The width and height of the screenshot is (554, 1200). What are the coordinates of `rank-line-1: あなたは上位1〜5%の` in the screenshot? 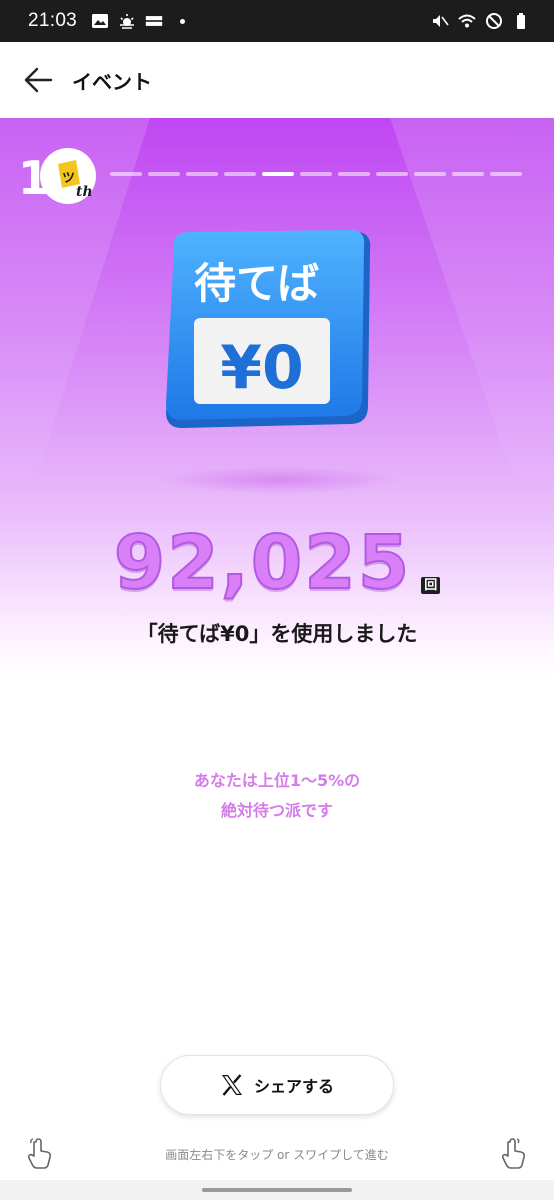 It's located at (277, 780).